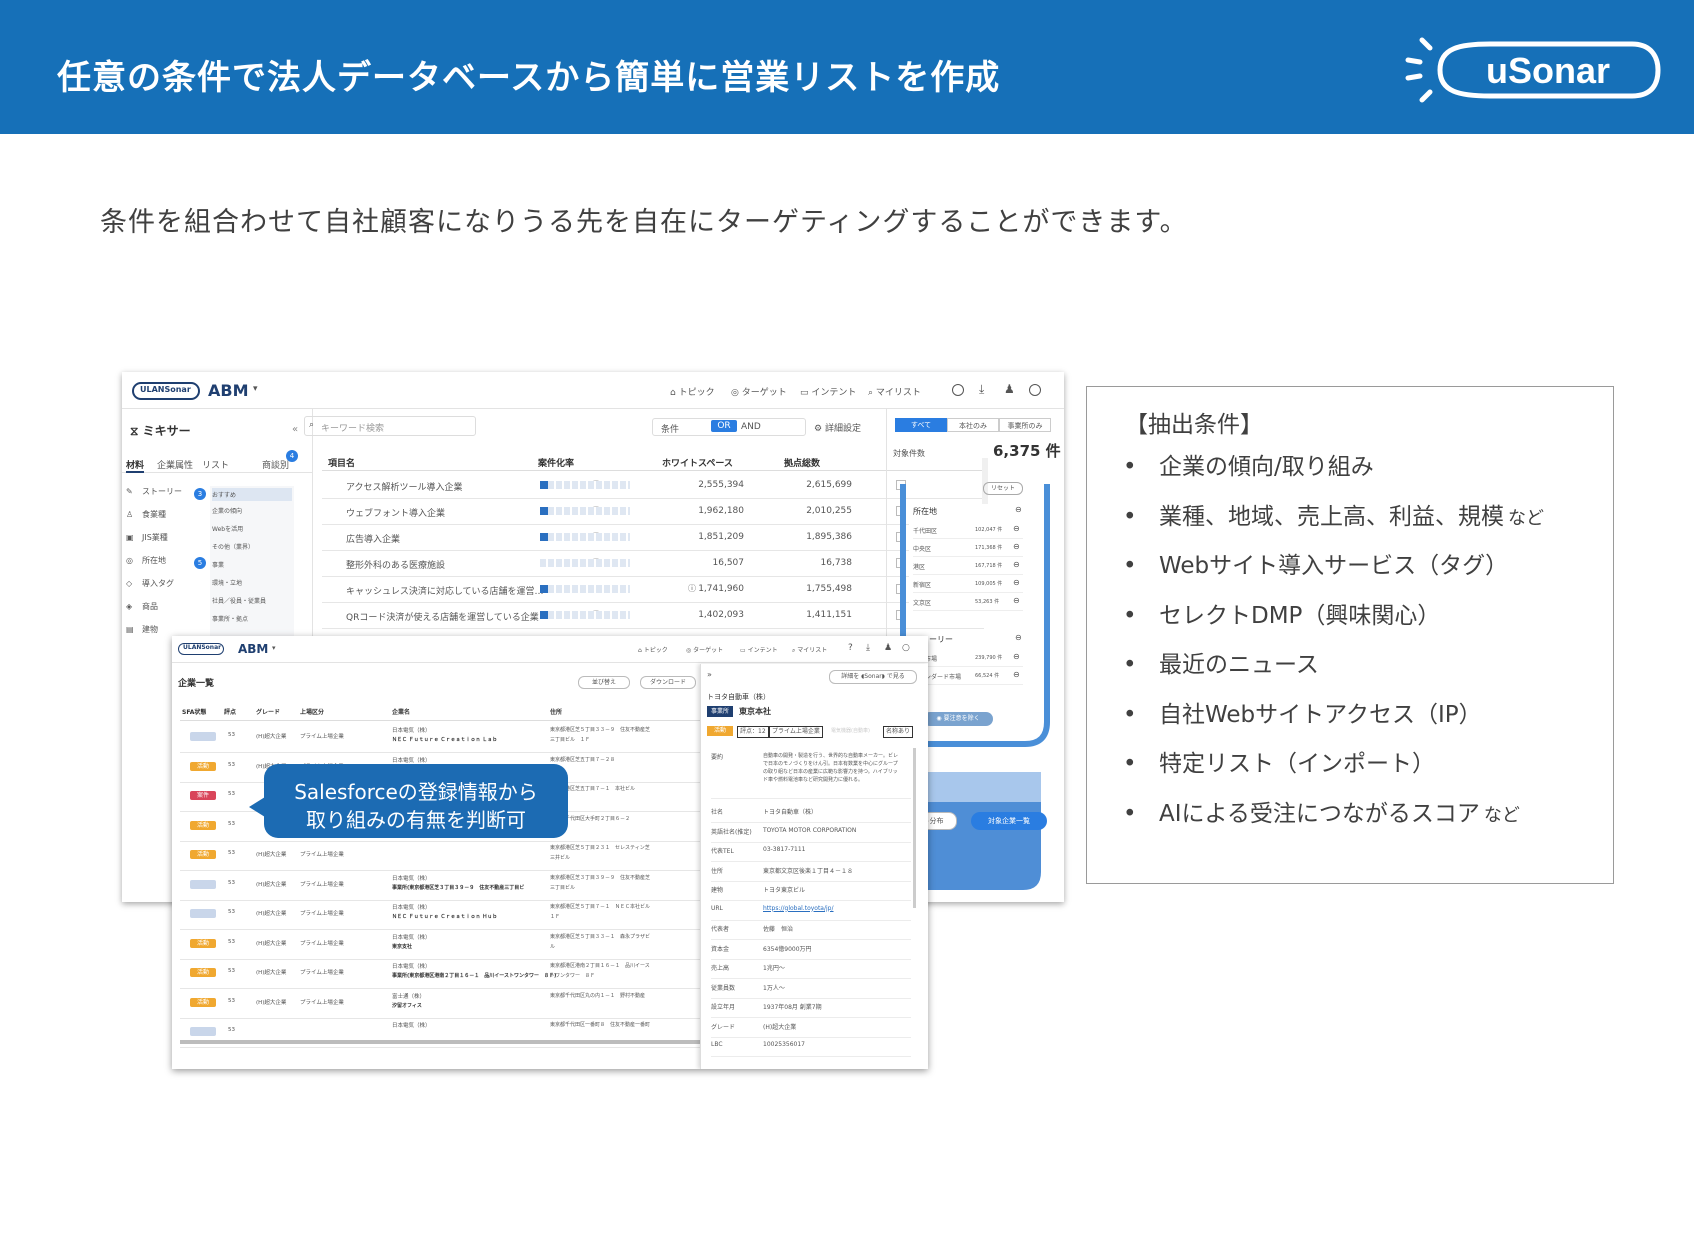 The width and height of the screenshot is (1694, 1234). Describe the element at coordinates (1333, 516) in the screenshot. I see `condition-item: • 業種、地域、売上高、利益、規模 など` at that location.